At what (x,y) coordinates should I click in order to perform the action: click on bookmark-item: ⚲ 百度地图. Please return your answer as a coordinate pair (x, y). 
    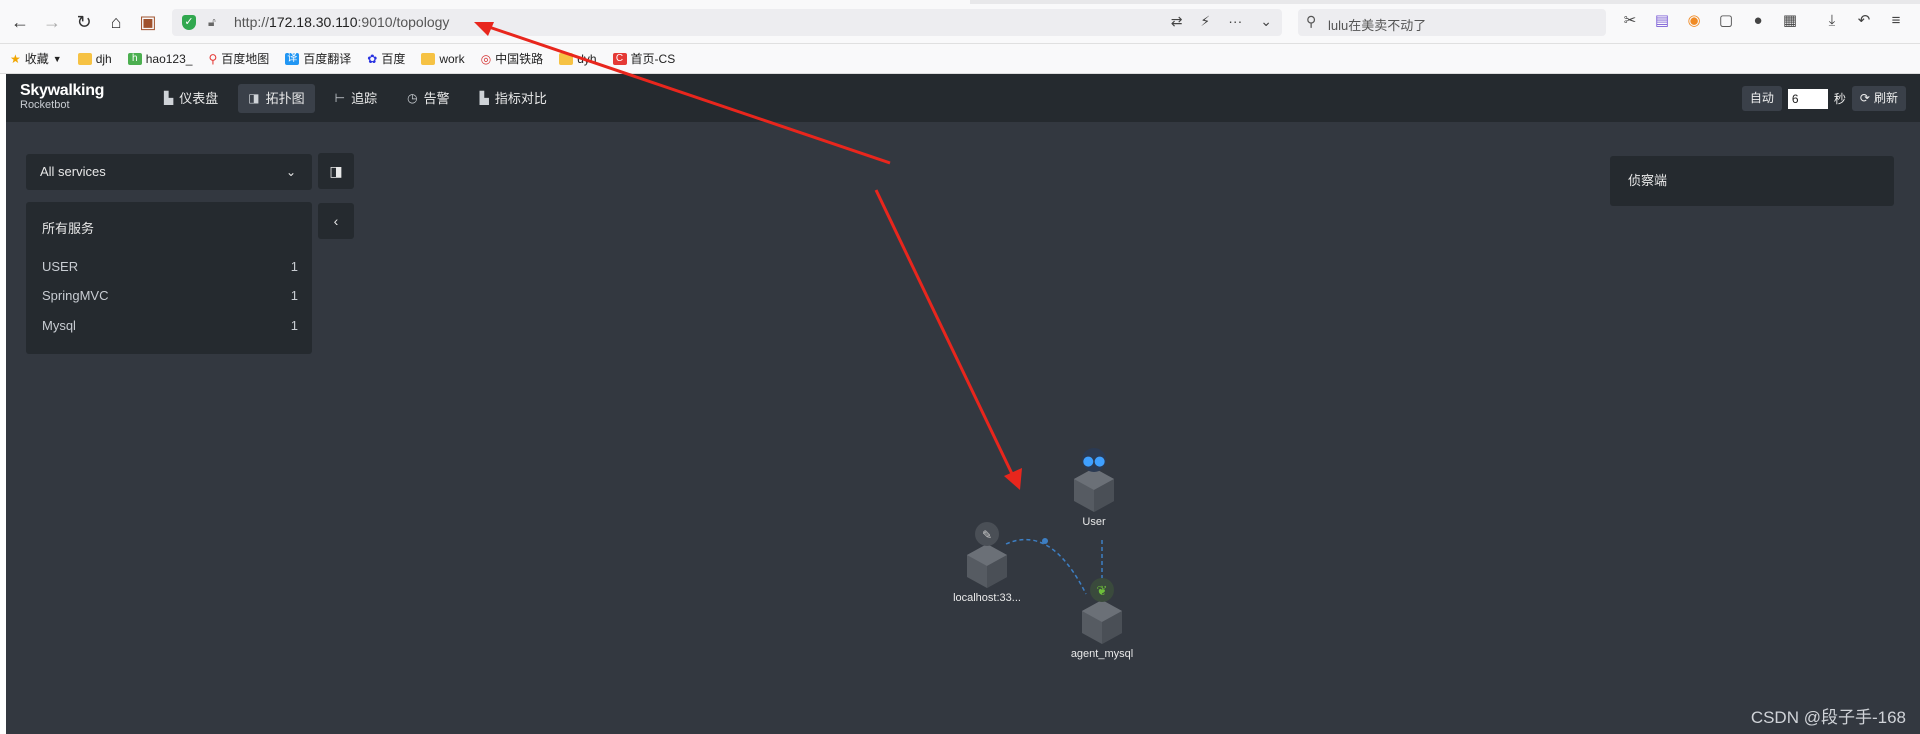
    Looking at the image, I should click on (238, 58).